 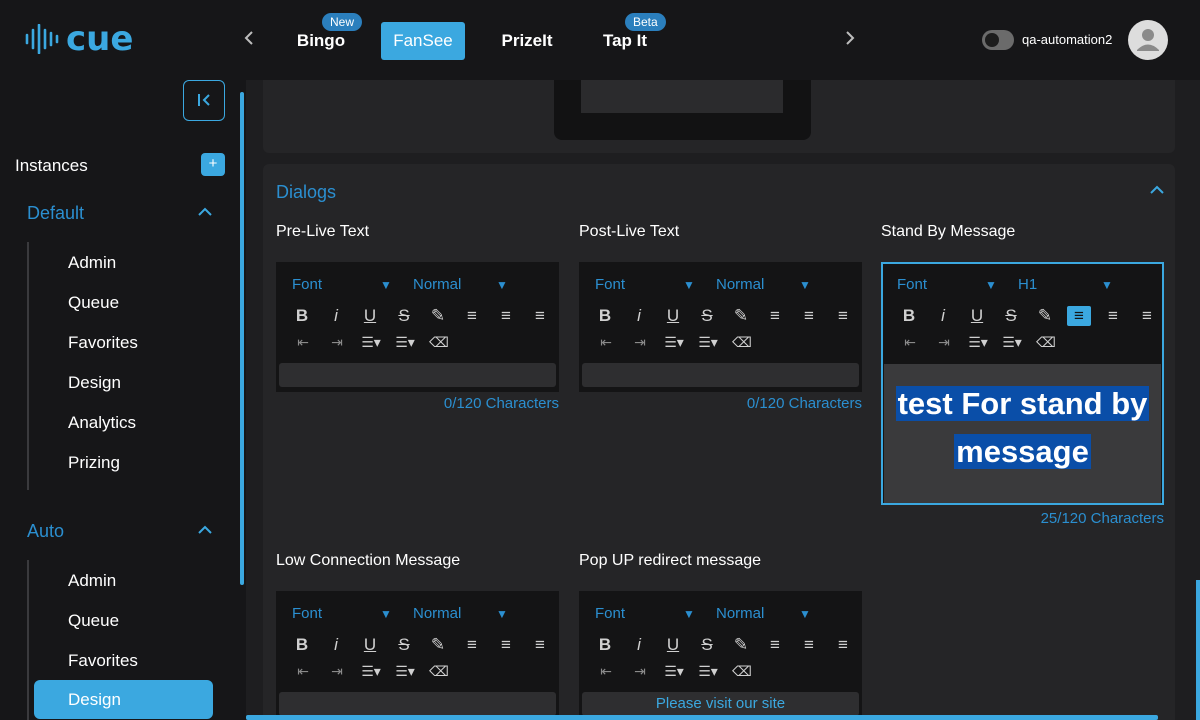 I want to click on tab-fansee: FanSee, so click(x=423, y=41).